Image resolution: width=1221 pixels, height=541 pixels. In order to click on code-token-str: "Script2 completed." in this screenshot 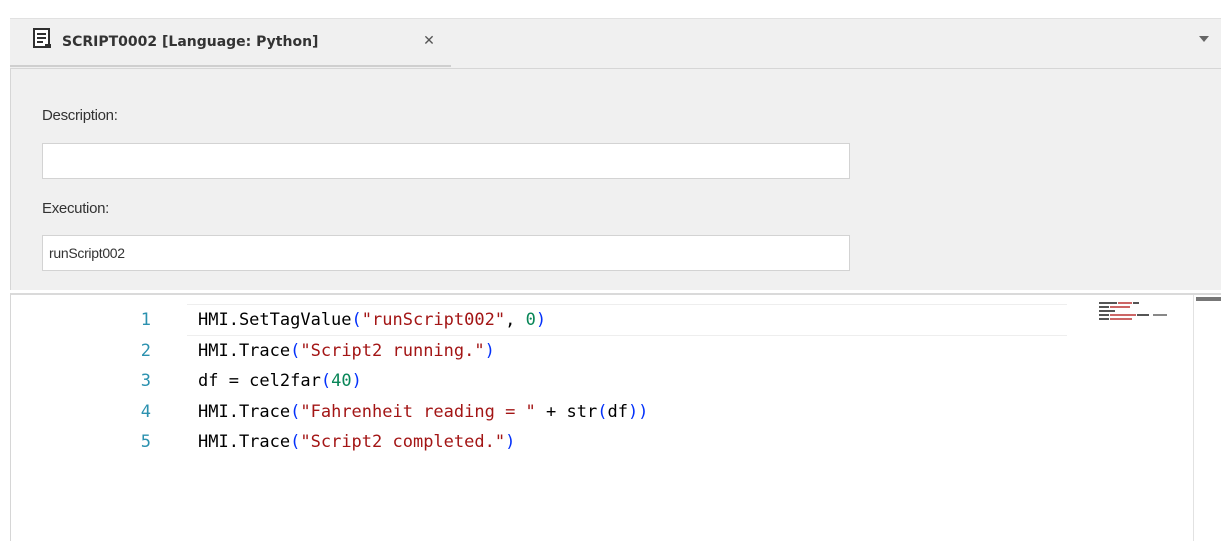, I will do `click(403, 442)`.